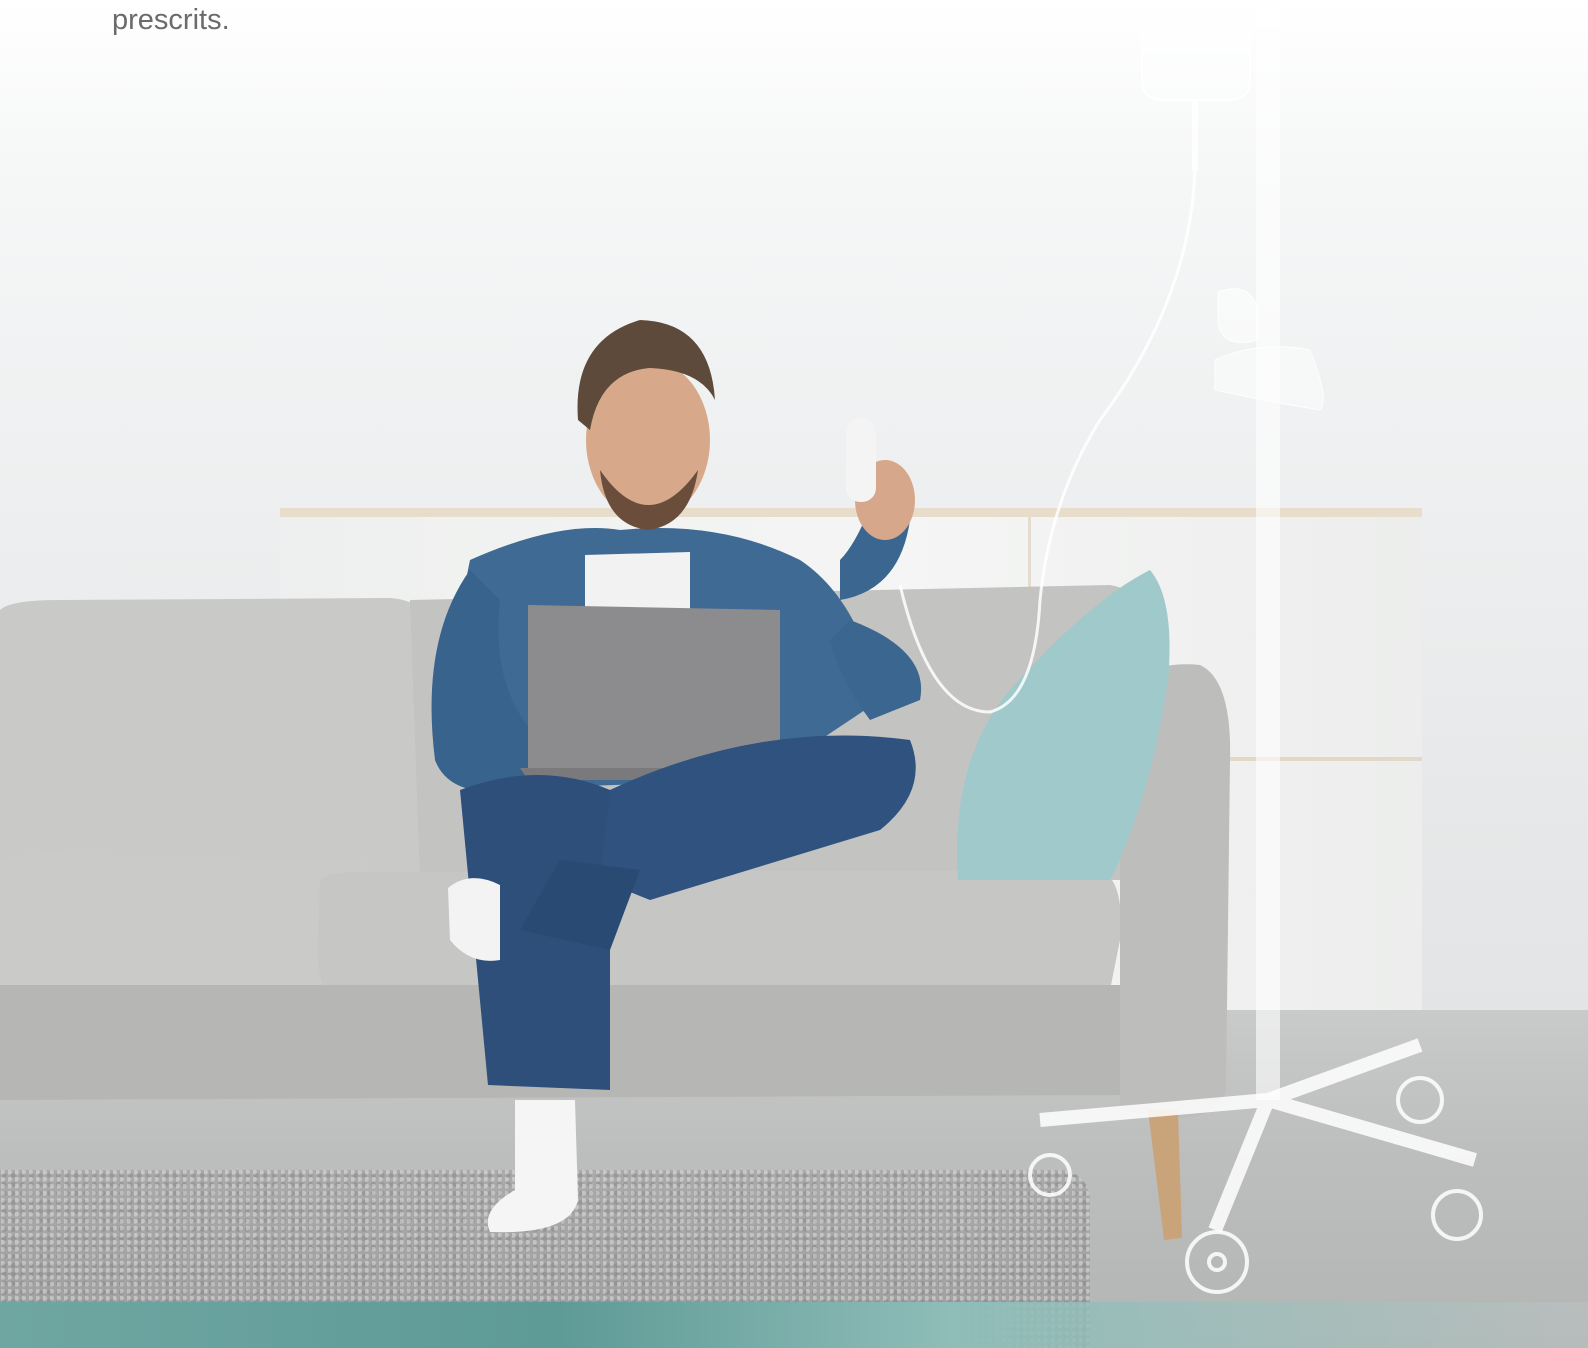 This screenshot has width=1588, height=1348. What do you see at coordinates (794, 1325) in the screenshot?
I see `teal-footer-band` at bounding box center [794, 1325].